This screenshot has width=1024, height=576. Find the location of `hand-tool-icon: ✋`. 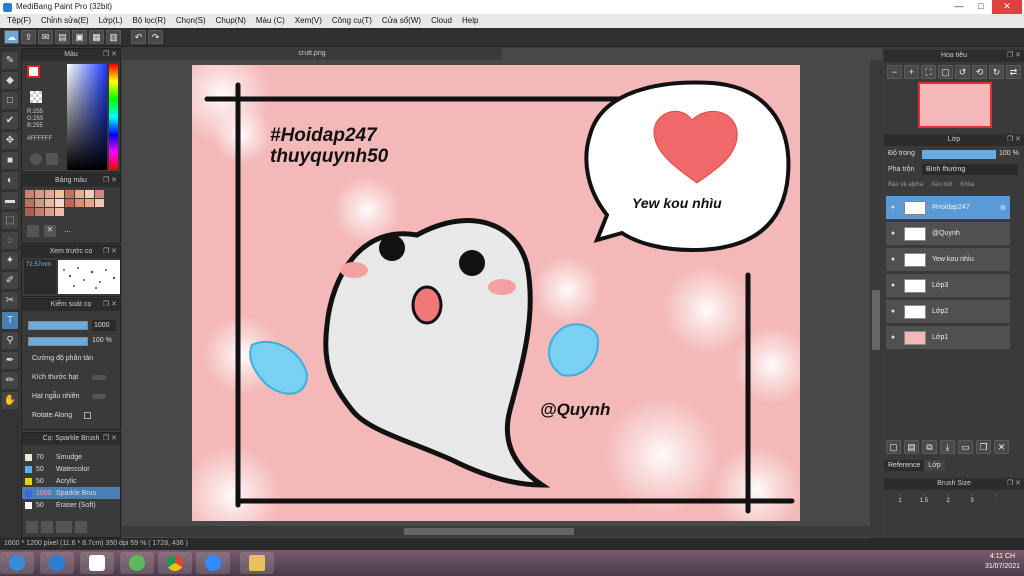

hand-tool-icon: ✋ is located at coordinates (10, 400).